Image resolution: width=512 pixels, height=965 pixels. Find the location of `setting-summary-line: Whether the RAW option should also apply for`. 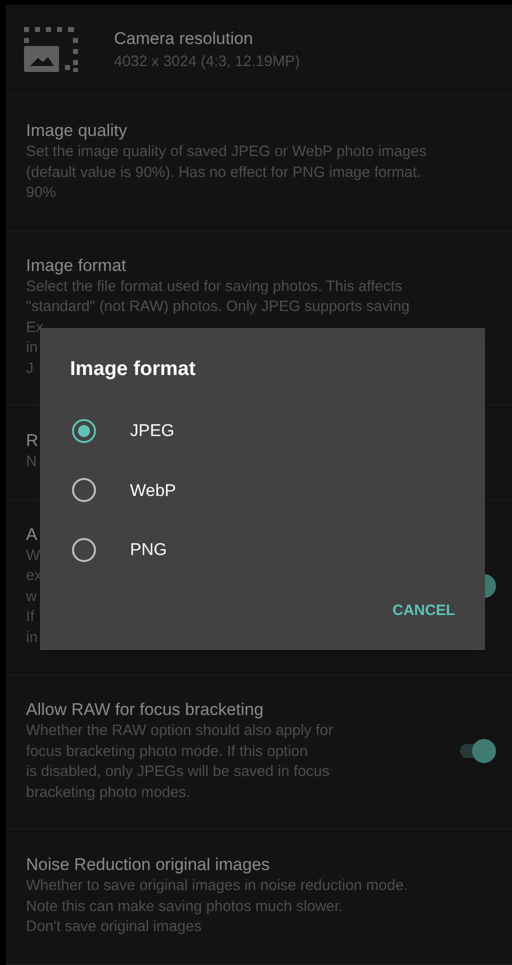

setting-summary-line: Whether the RAW option should also apply for is located at coordinates (180, 731).